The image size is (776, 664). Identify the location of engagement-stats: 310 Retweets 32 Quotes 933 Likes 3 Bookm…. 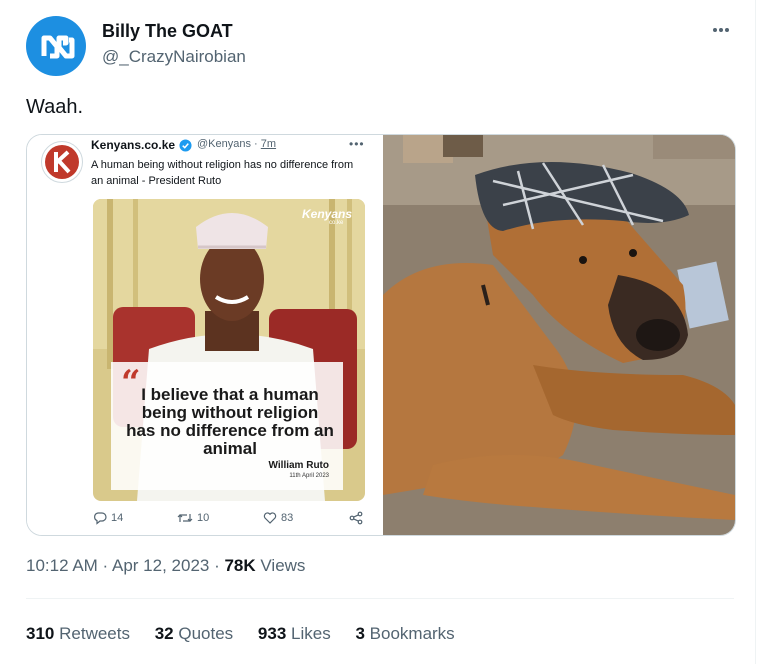
(250, 634).